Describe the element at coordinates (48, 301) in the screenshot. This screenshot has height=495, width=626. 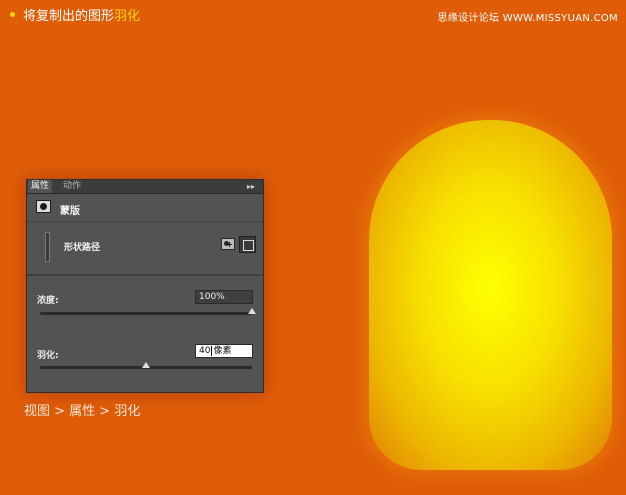
I see `density-label: 浓度:` at that location.